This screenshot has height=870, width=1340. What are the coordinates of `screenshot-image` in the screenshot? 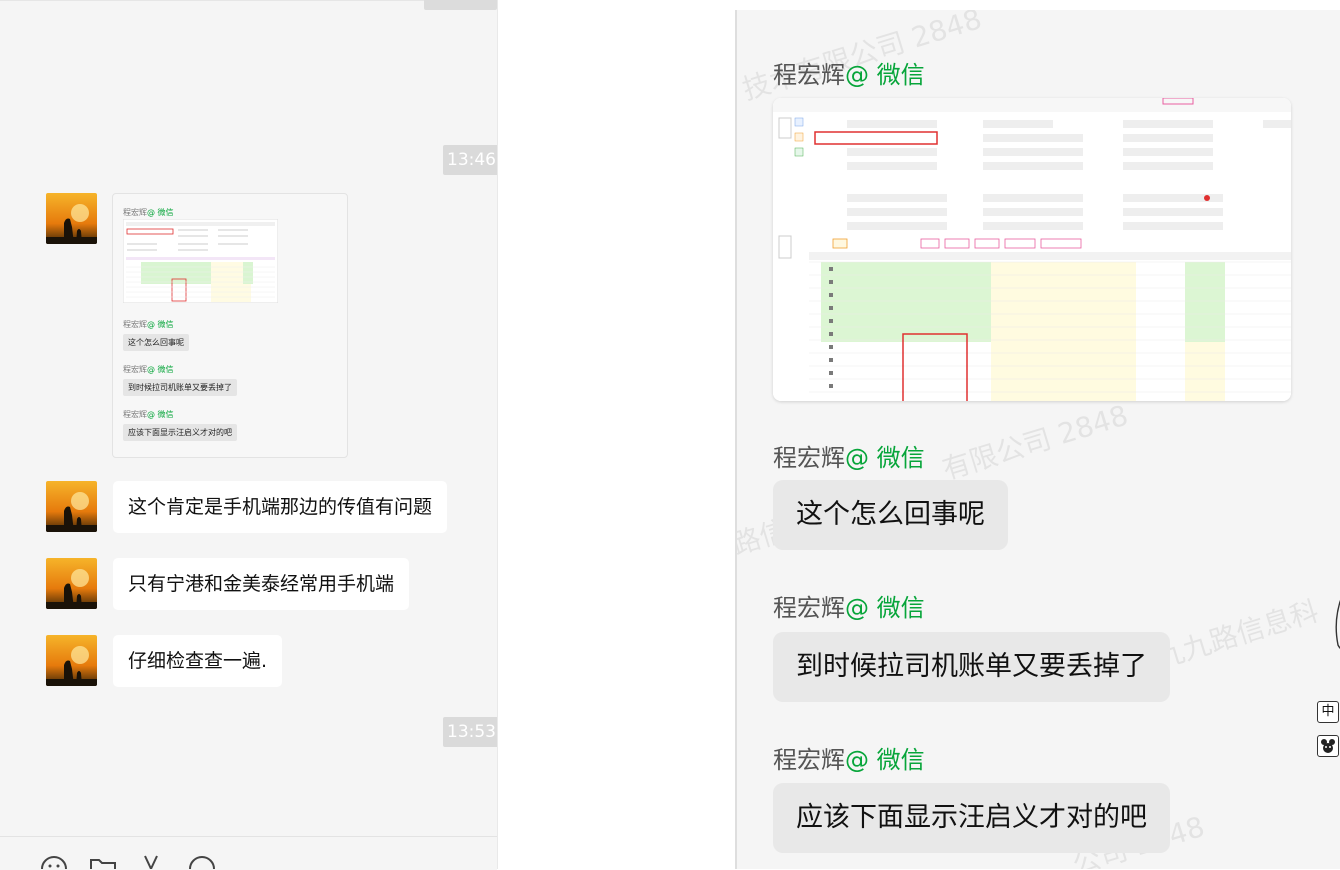 It's located at (1032, 249).